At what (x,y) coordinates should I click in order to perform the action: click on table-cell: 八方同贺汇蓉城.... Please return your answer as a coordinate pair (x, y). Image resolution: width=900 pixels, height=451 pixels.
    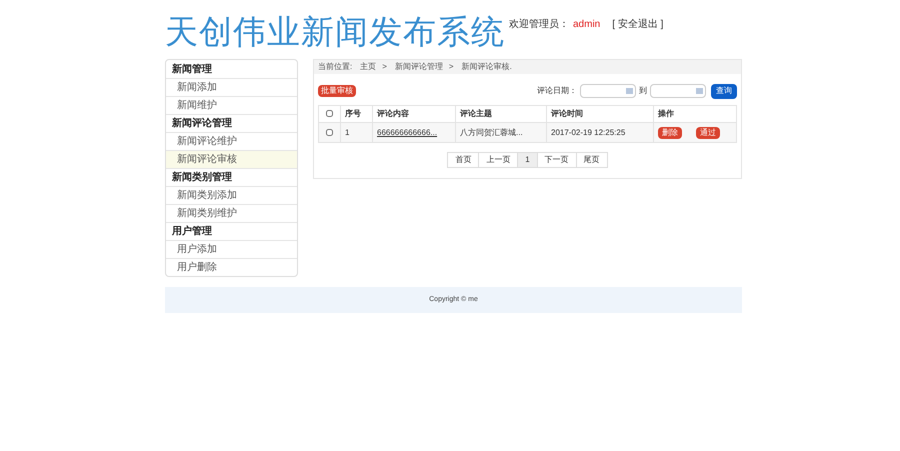
    Looking at the image, I should click on (491, 132).